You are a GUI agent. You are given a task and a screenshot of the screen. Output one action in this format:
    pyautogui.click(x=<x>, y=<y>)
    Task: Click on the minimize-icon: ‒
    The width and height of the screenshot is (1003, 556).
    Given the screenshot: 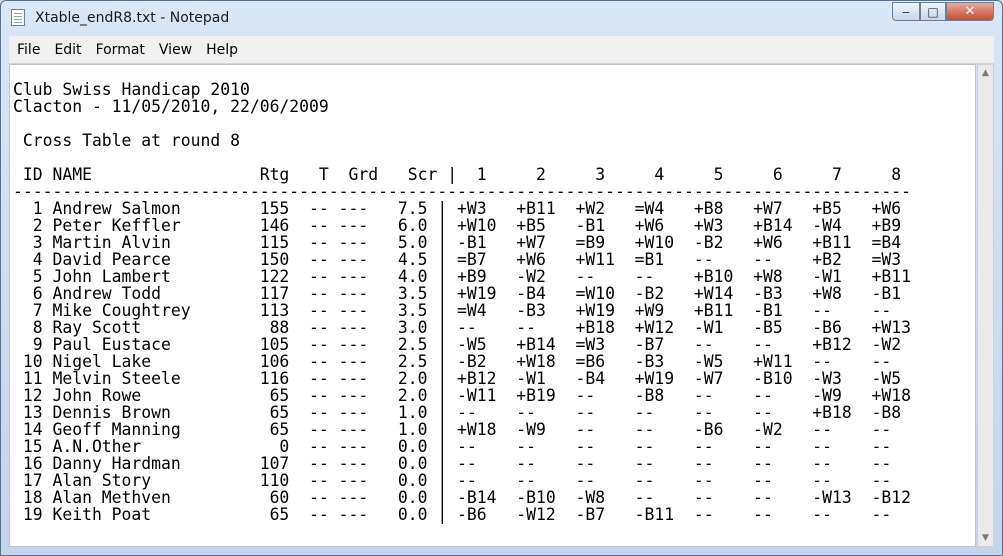 What is the action you would take?
    pyautogui.click(x=906, y=11)
    